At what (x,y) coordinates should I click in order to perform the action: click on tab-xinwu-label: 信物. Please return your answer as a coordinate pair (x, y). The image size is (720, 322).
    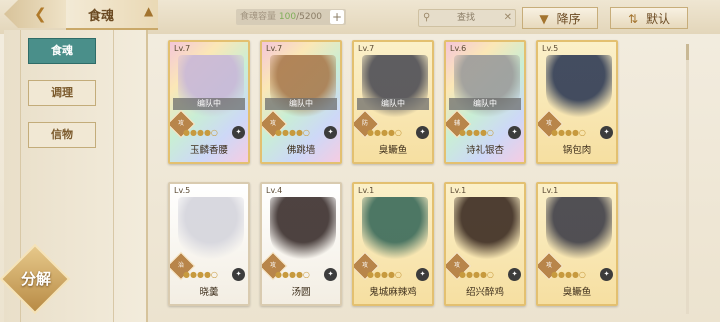
    Looking at the image, I should click on (62, 134).